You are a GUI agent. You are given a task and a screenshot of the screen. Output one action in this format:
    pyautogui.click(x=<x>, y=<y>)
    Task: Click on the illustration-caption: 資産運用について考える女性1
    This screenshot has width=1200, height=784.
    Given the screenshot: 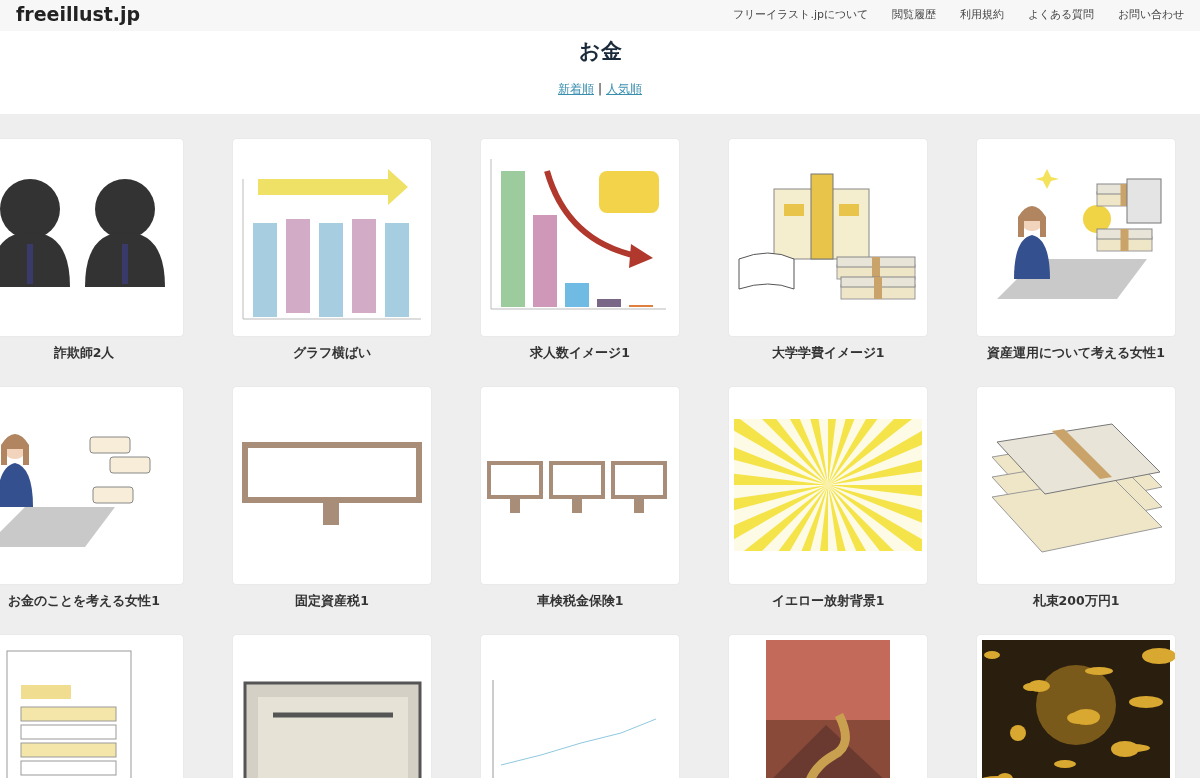 What is the action you would take?
    pyautogui.click(x=1076, y=353)
    